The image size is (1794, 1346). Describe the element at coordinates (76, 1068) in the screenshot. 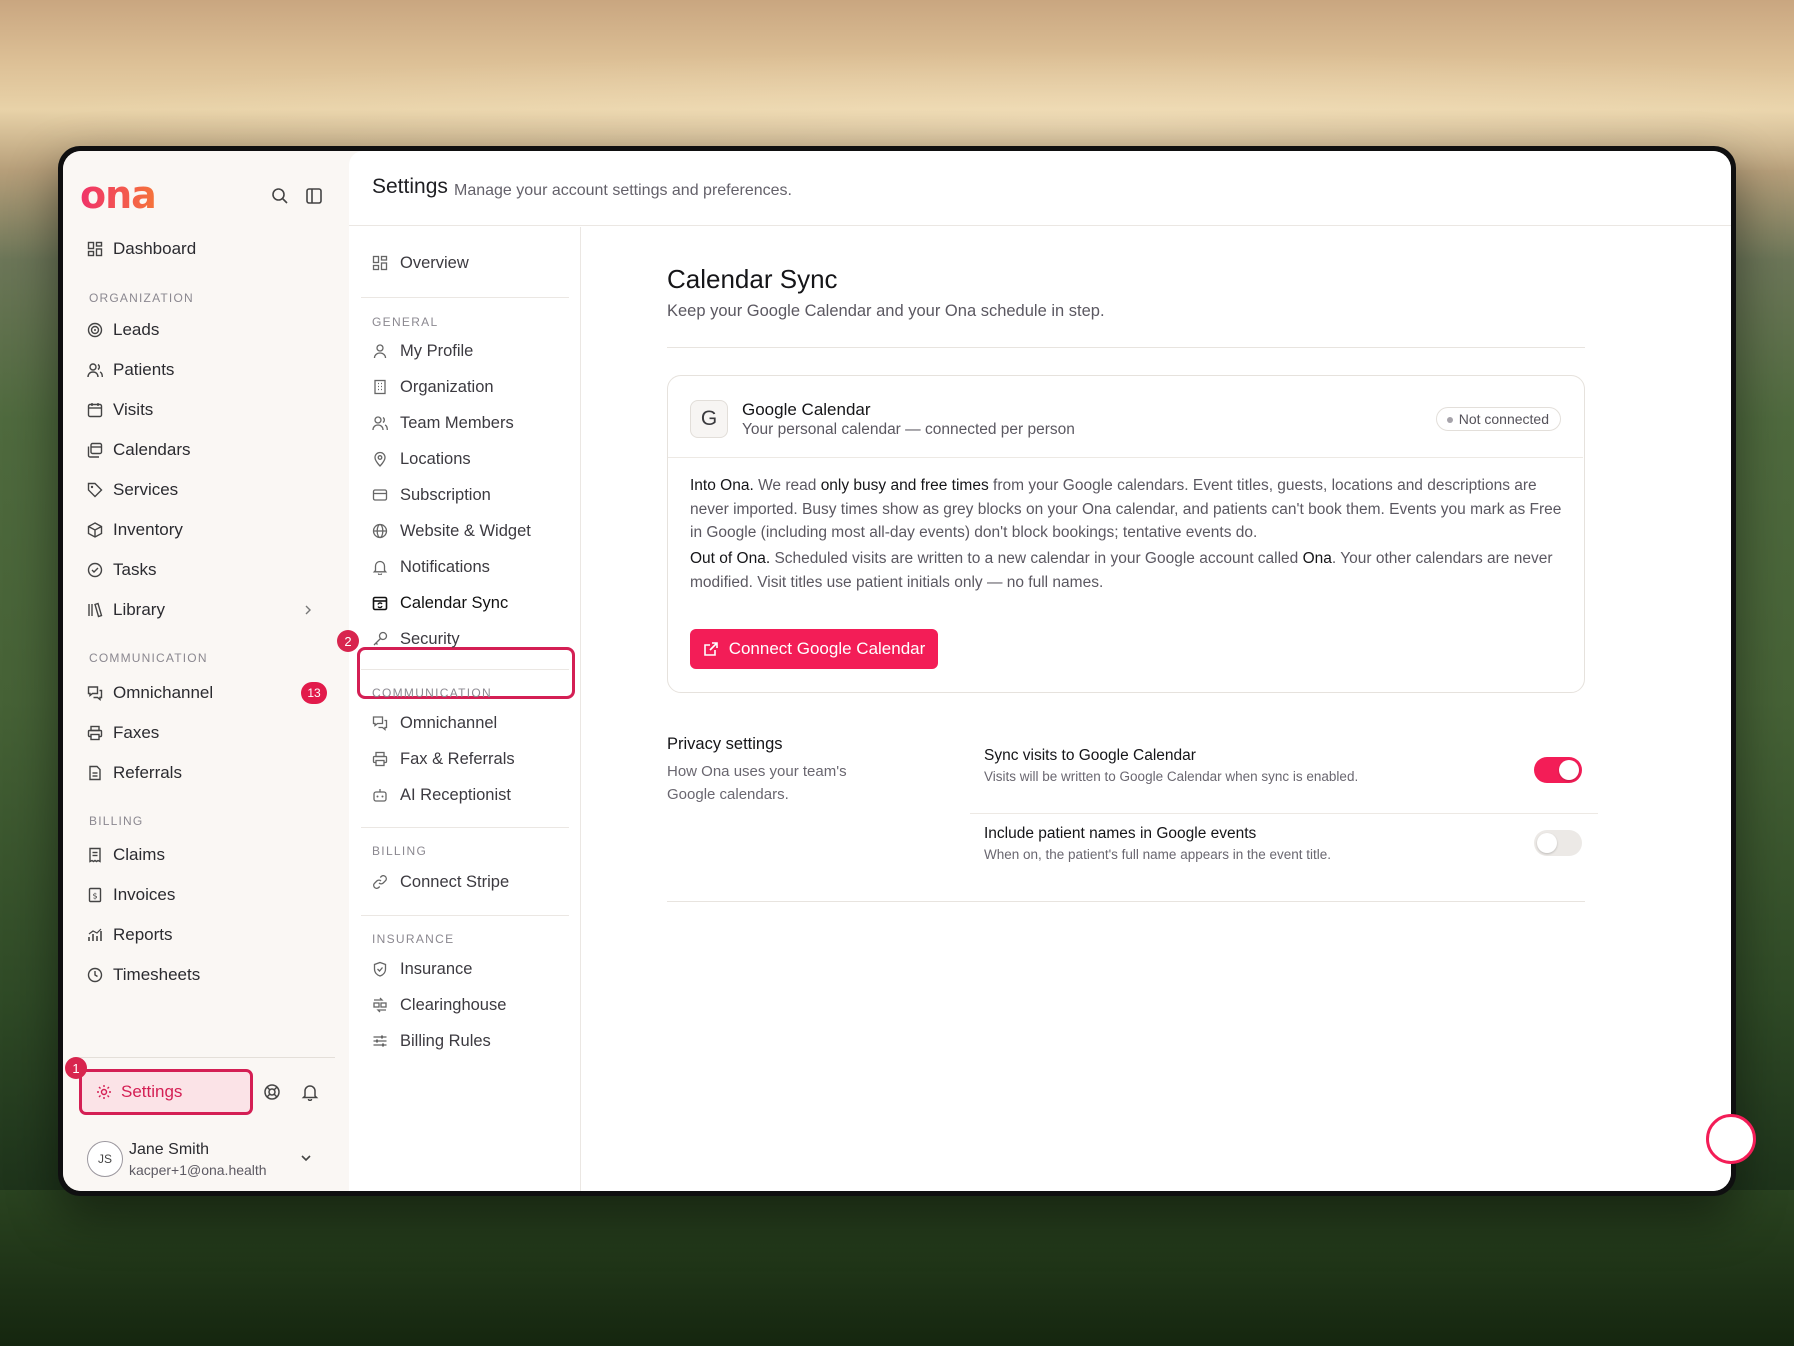

I see `step-marker-1: 1` at that location.